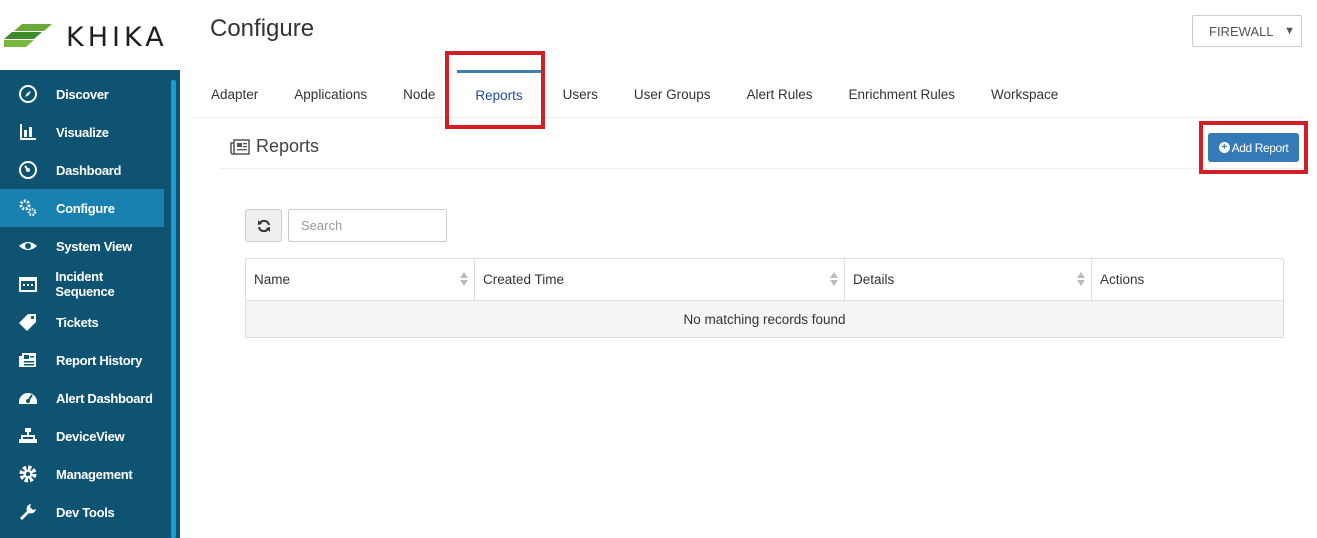 Image resolution: width=1317 pixels, height=538 pixels. I want to click on sidebar-item-label: Incident Sequence, so click(85, 284).